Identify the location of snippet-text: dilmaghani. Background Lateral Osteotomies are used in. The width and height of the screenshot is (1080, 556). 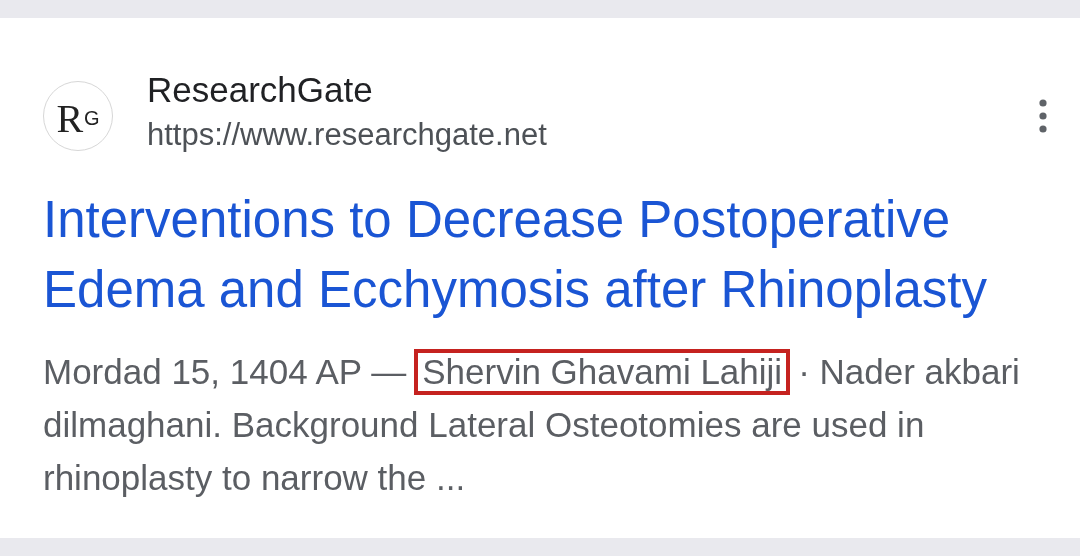
(484, 424).